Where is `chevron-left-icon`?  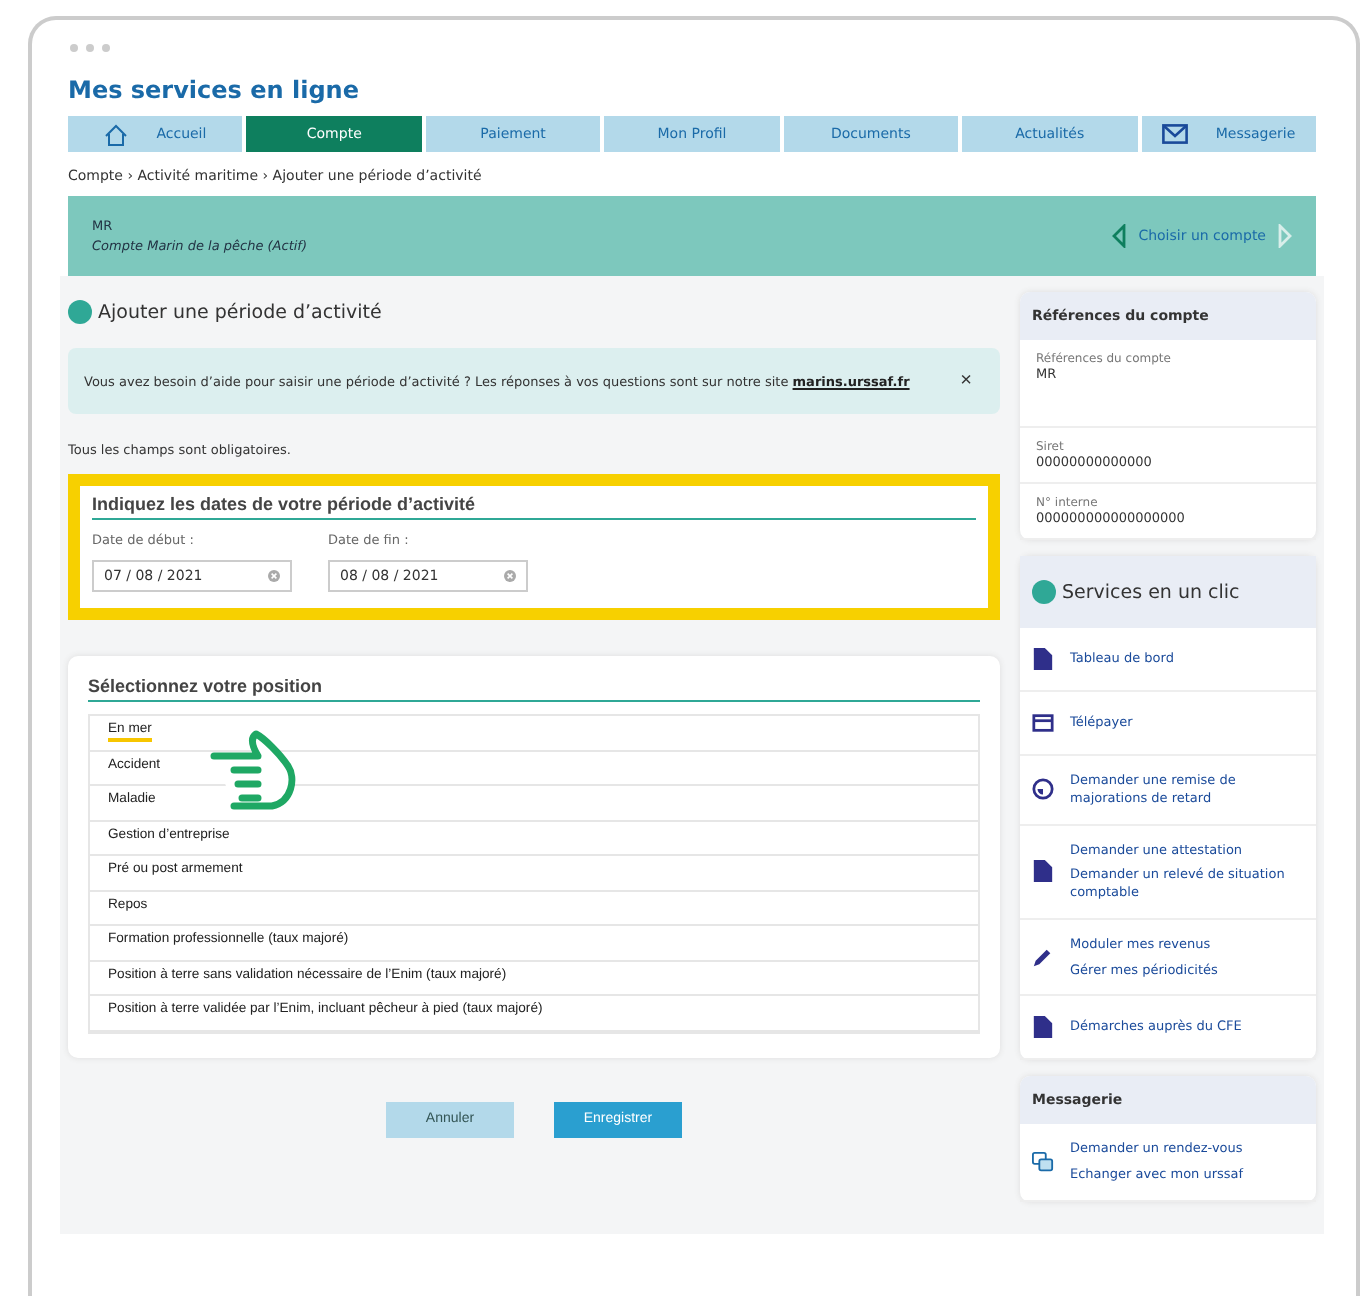
chevron-left-icon is located at coordinates (1119, 236).